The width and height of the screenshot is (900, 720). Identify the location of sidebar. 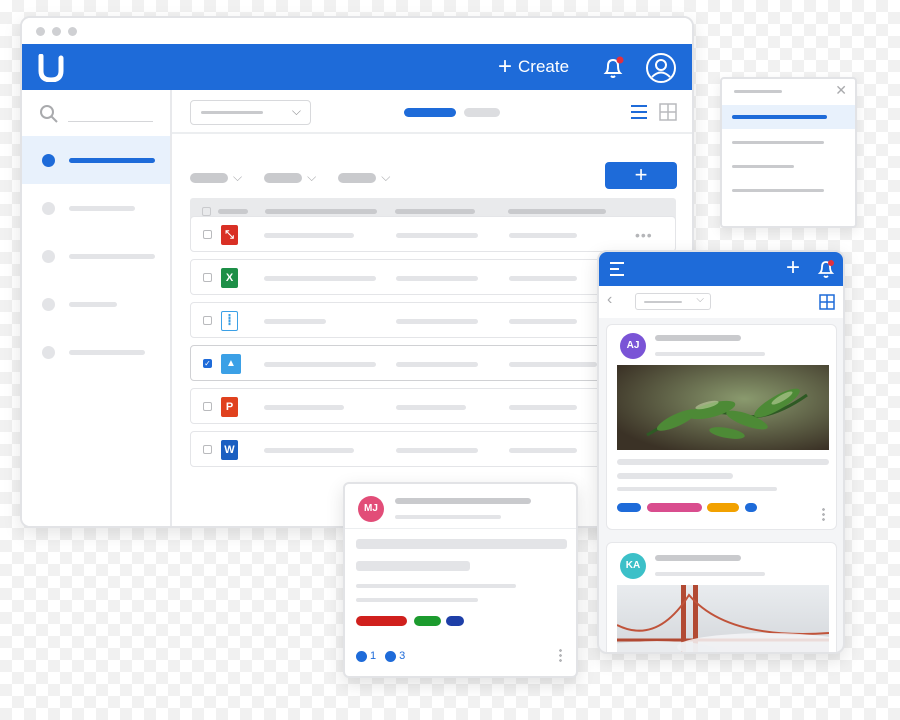
(97, 308).